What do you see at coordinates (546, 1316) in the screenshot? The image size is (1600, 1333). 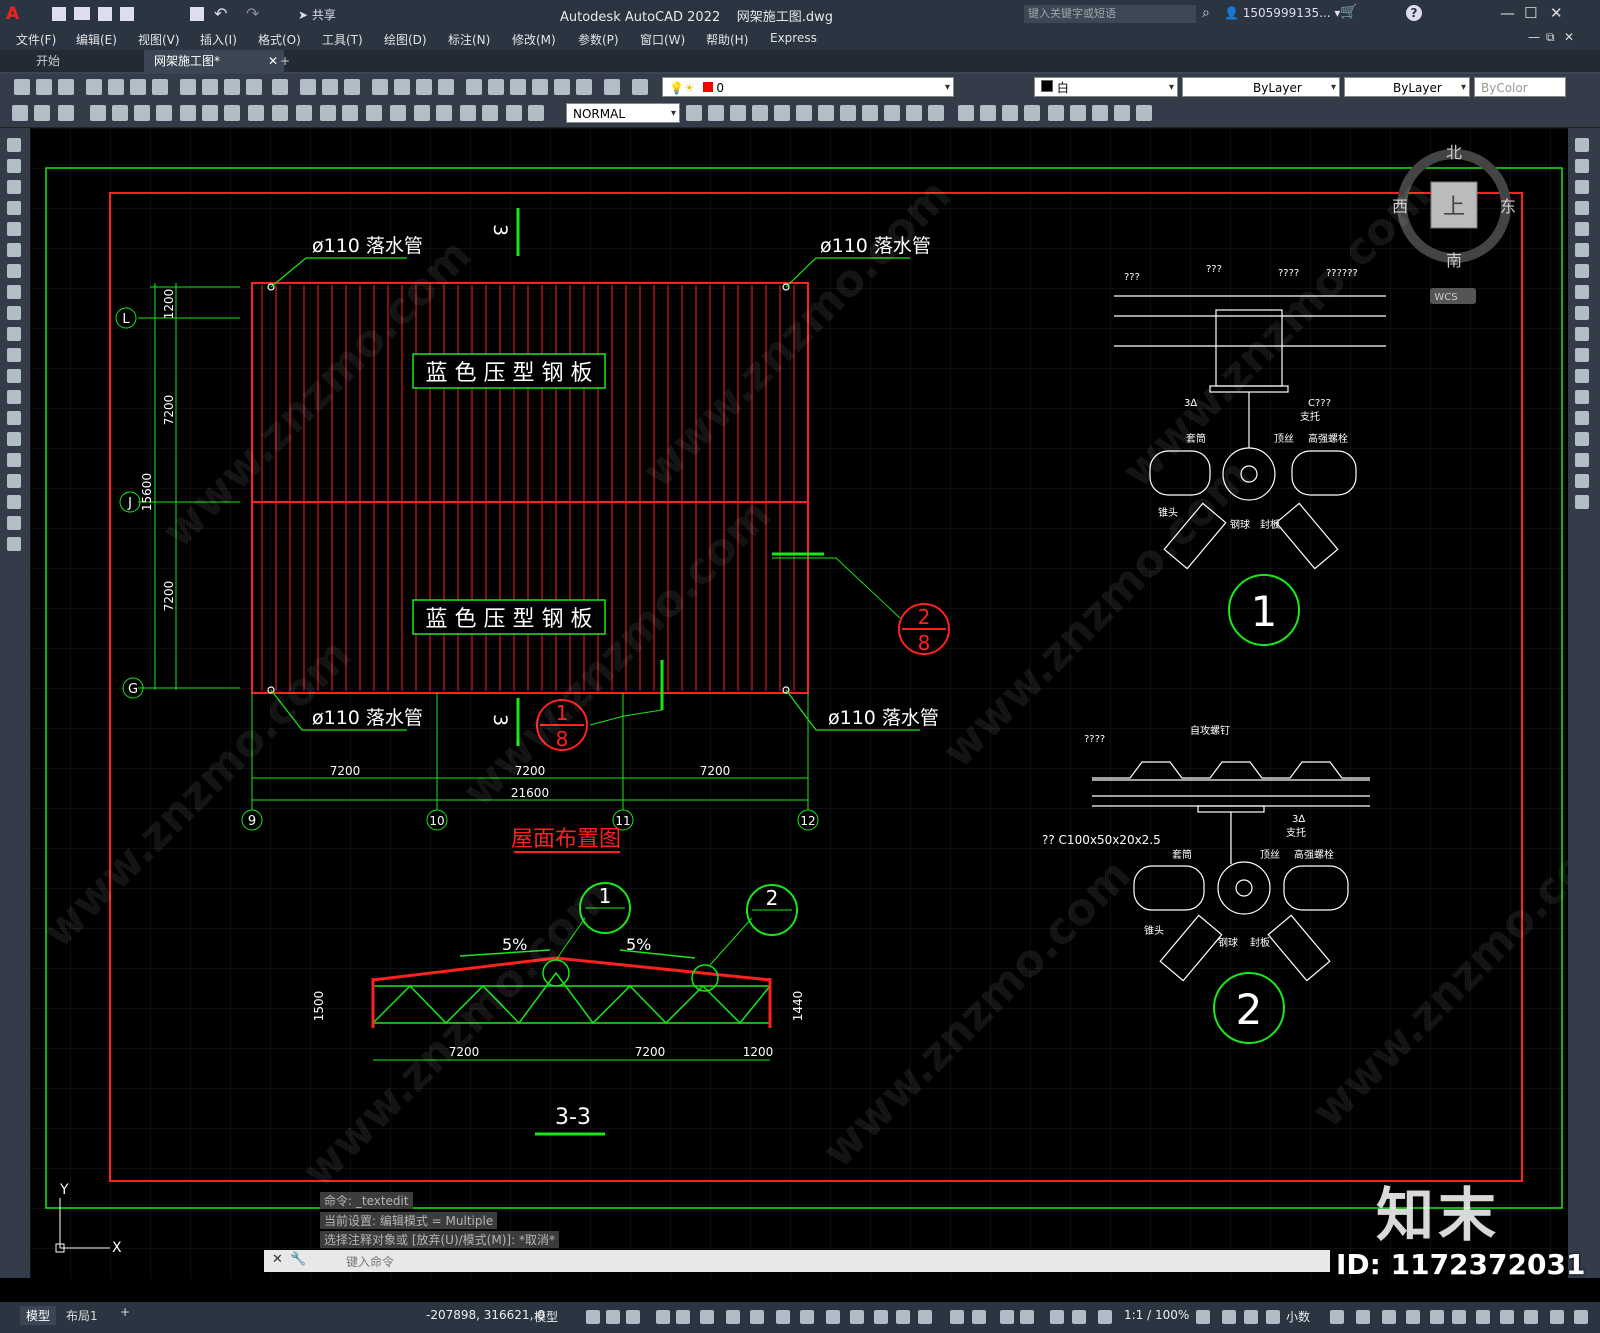 I see `model-space-button: 模型` at bounding box center [546, 1316].